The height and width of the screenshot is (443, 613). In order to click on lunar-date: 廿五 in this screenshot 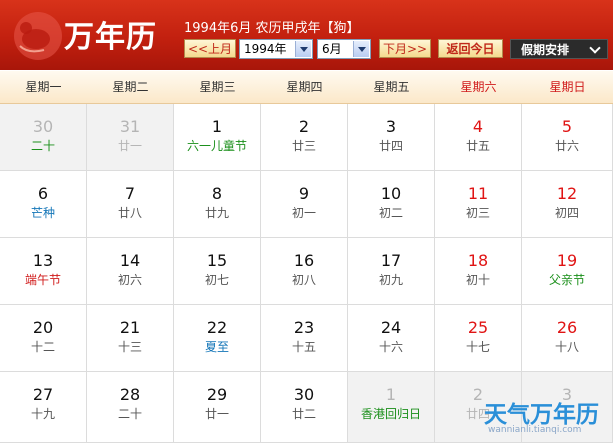, I will do `click(477, 146)`.